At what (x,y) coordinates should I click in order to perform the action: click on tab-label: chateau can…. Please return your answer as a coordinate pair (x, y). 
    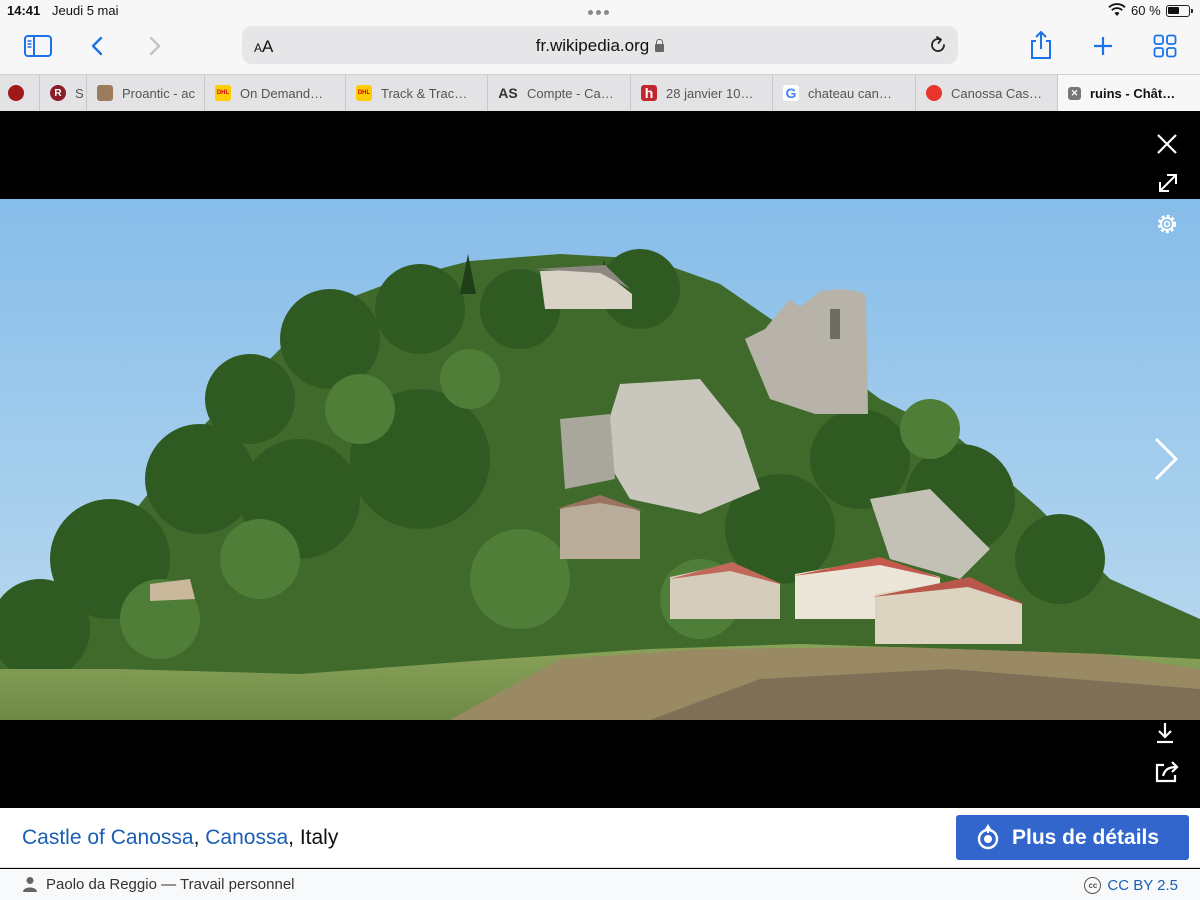
    Looking at the image, I should click on (850, 93).